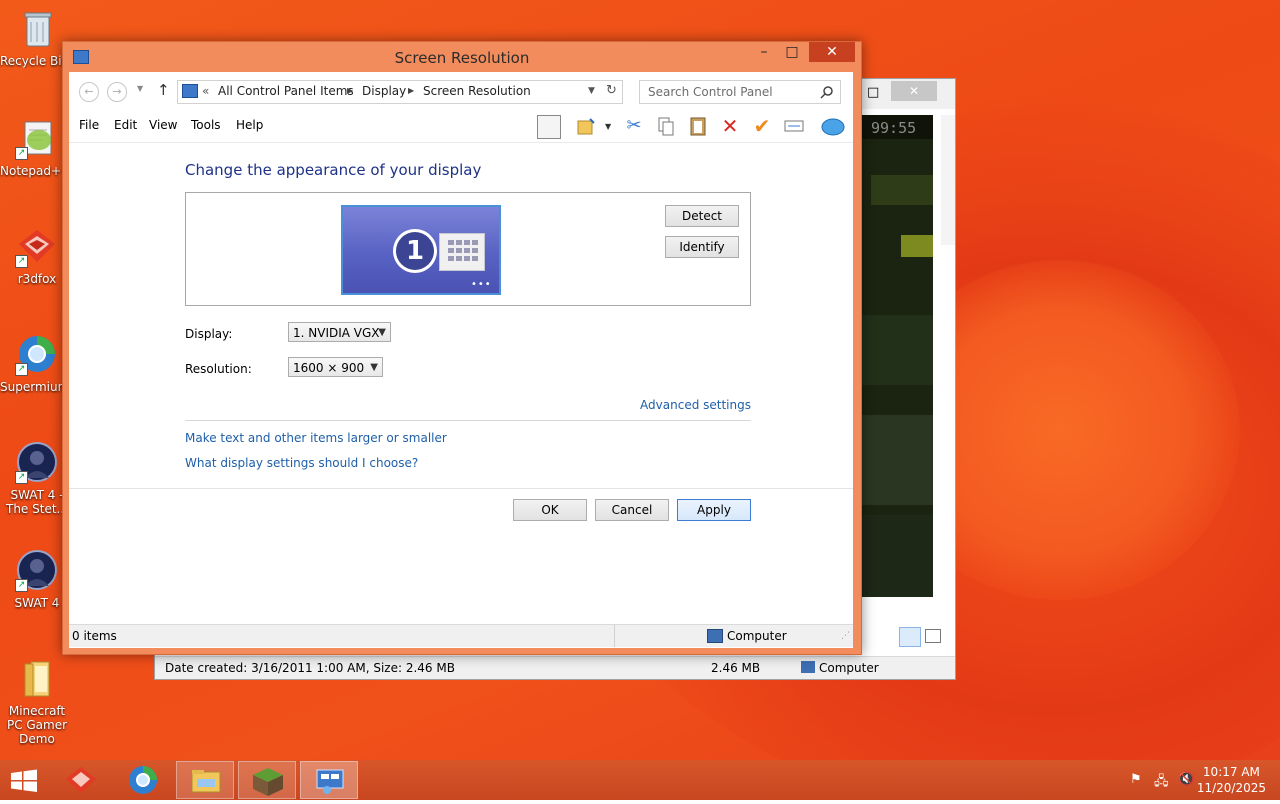  What do you see at coordinates (762, 126) in the screenshot?
I see `properties-check-icon: ✔` at bounding box center [762, 126].